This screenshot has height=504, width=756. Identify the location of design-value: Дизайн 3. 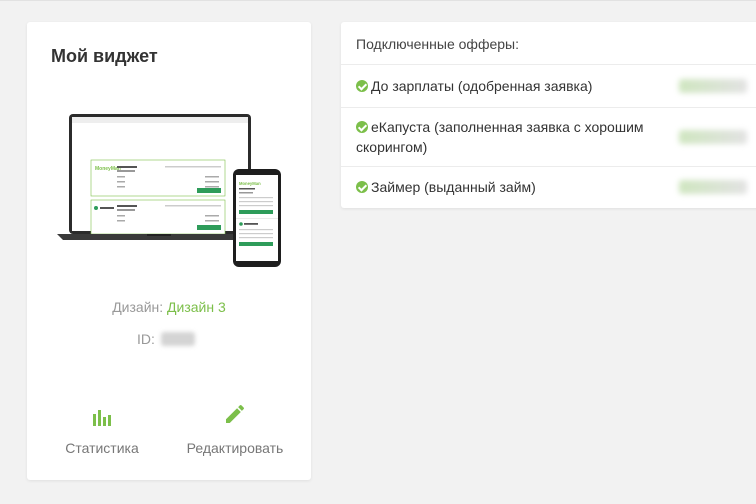
(196, 307).